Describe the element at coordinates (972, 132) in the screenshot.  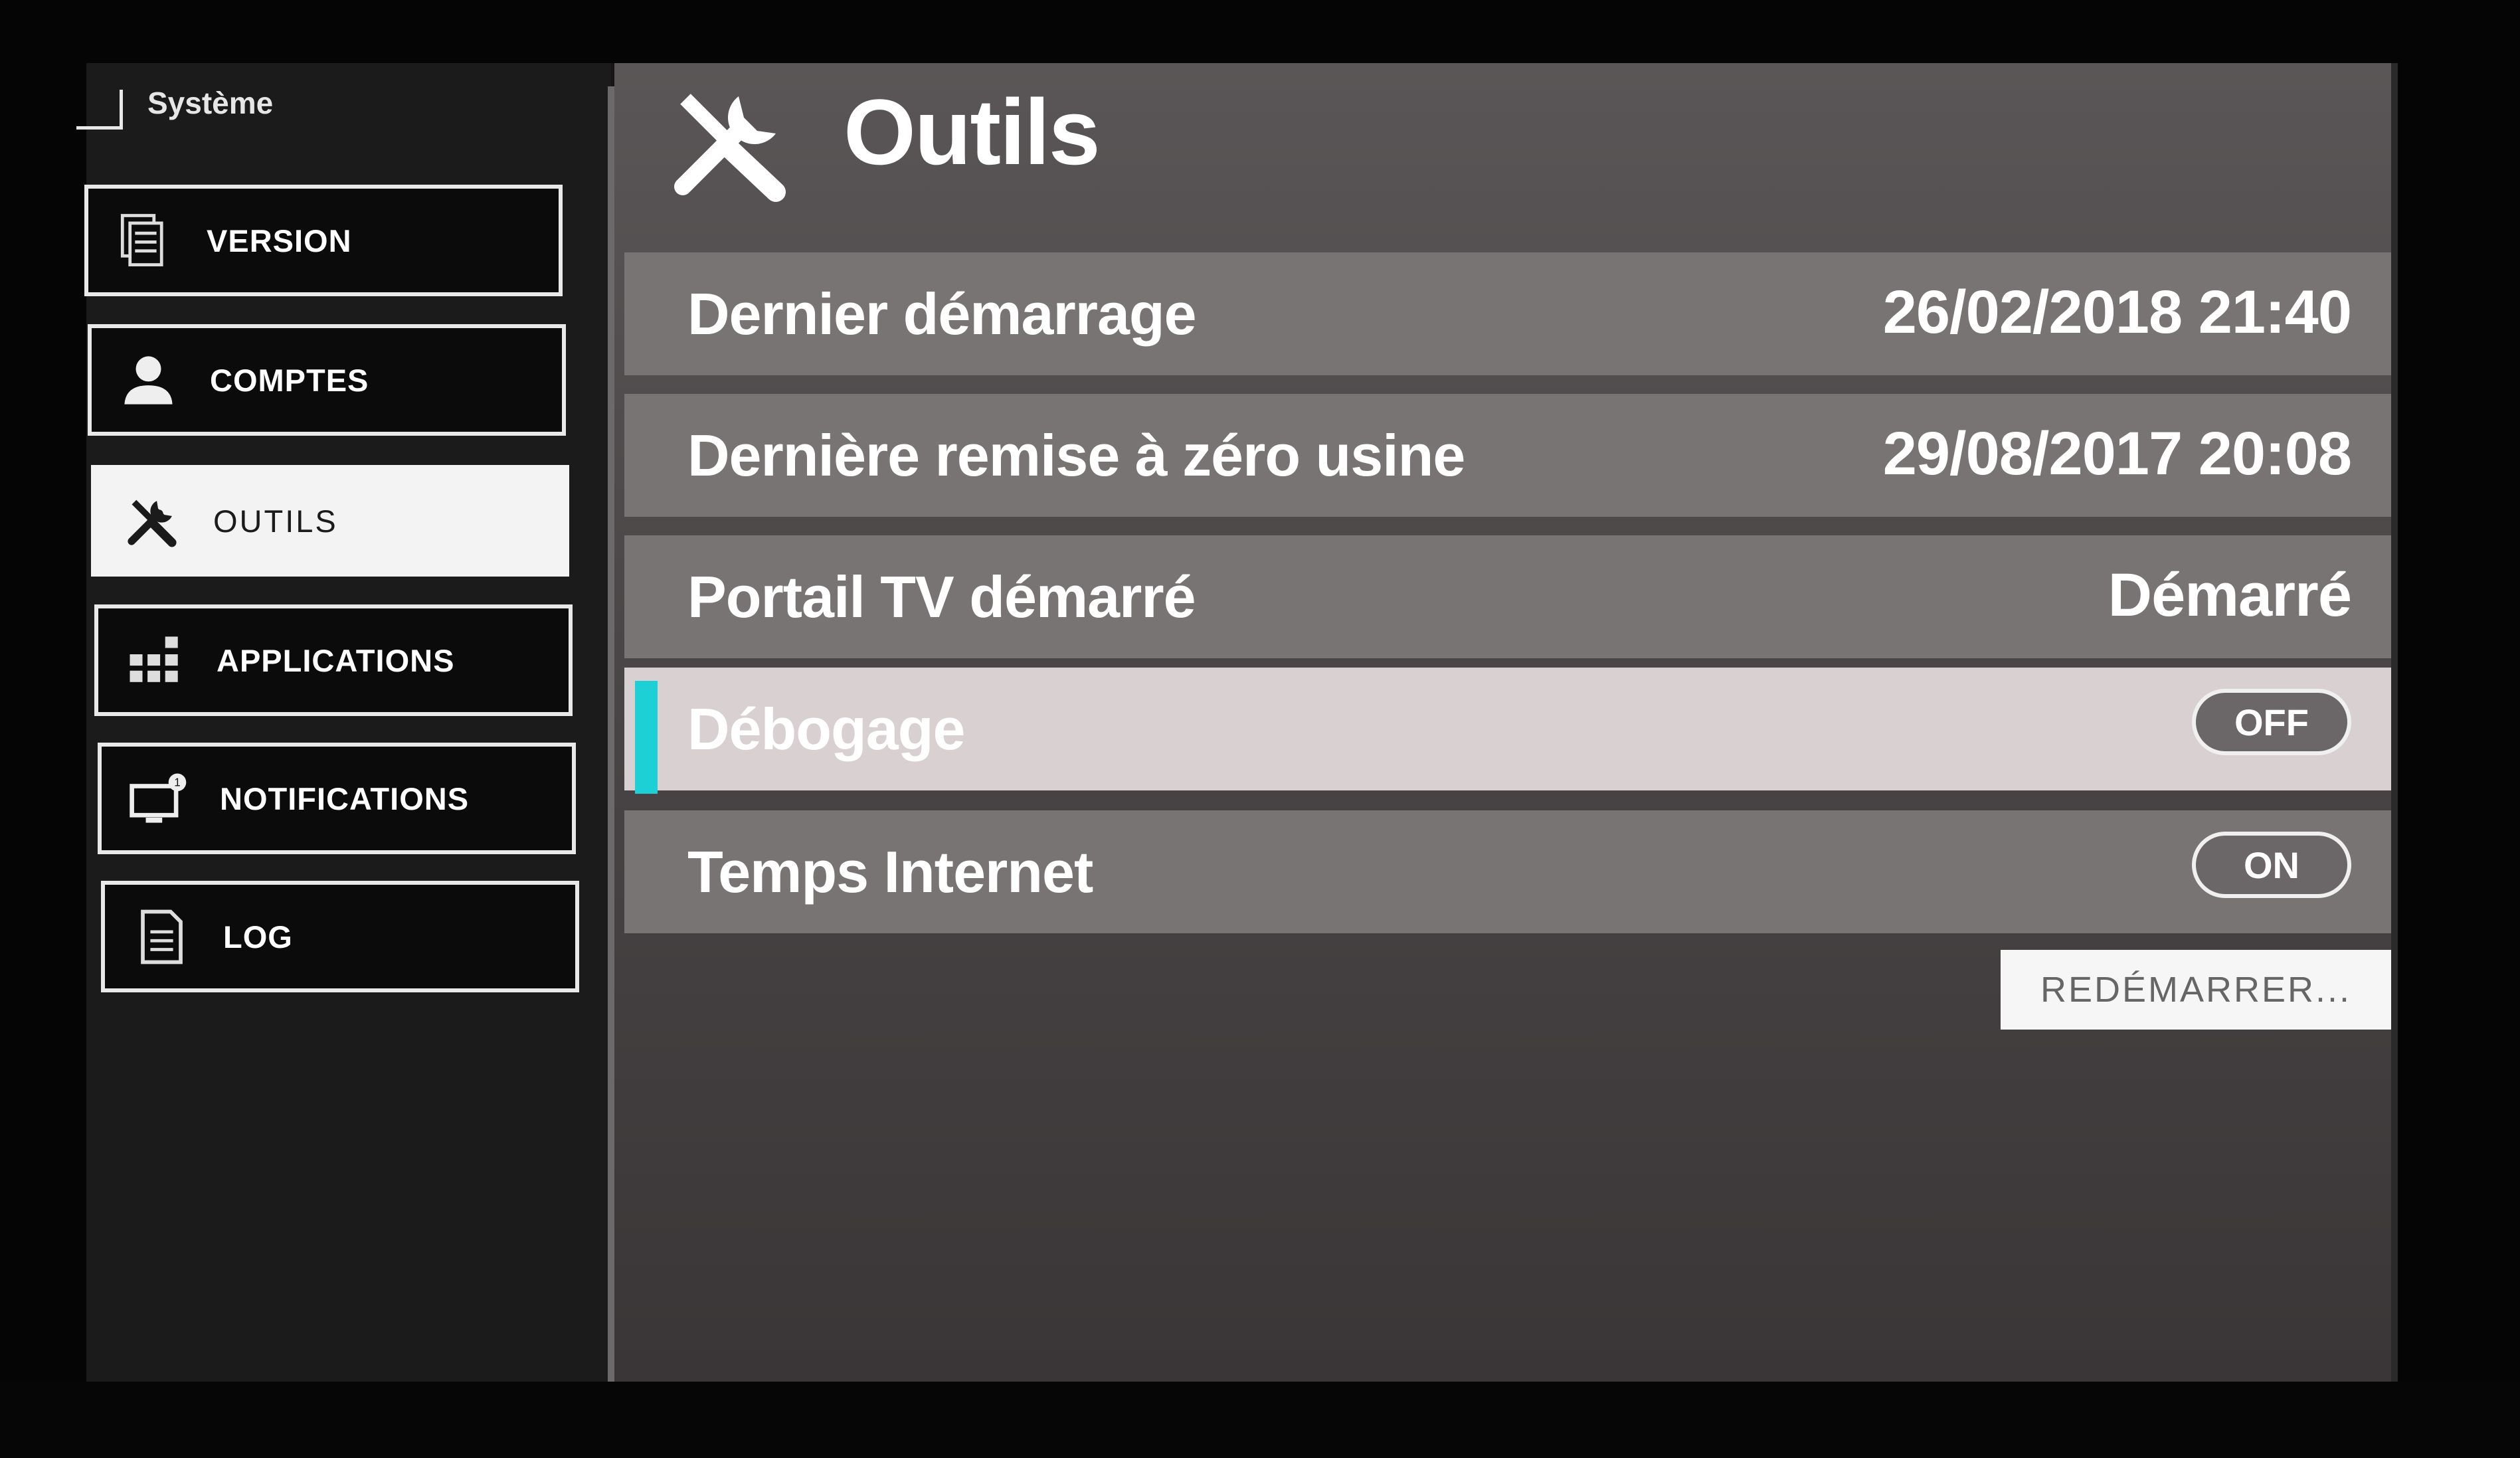
I see `page-title: Outils` at that location.